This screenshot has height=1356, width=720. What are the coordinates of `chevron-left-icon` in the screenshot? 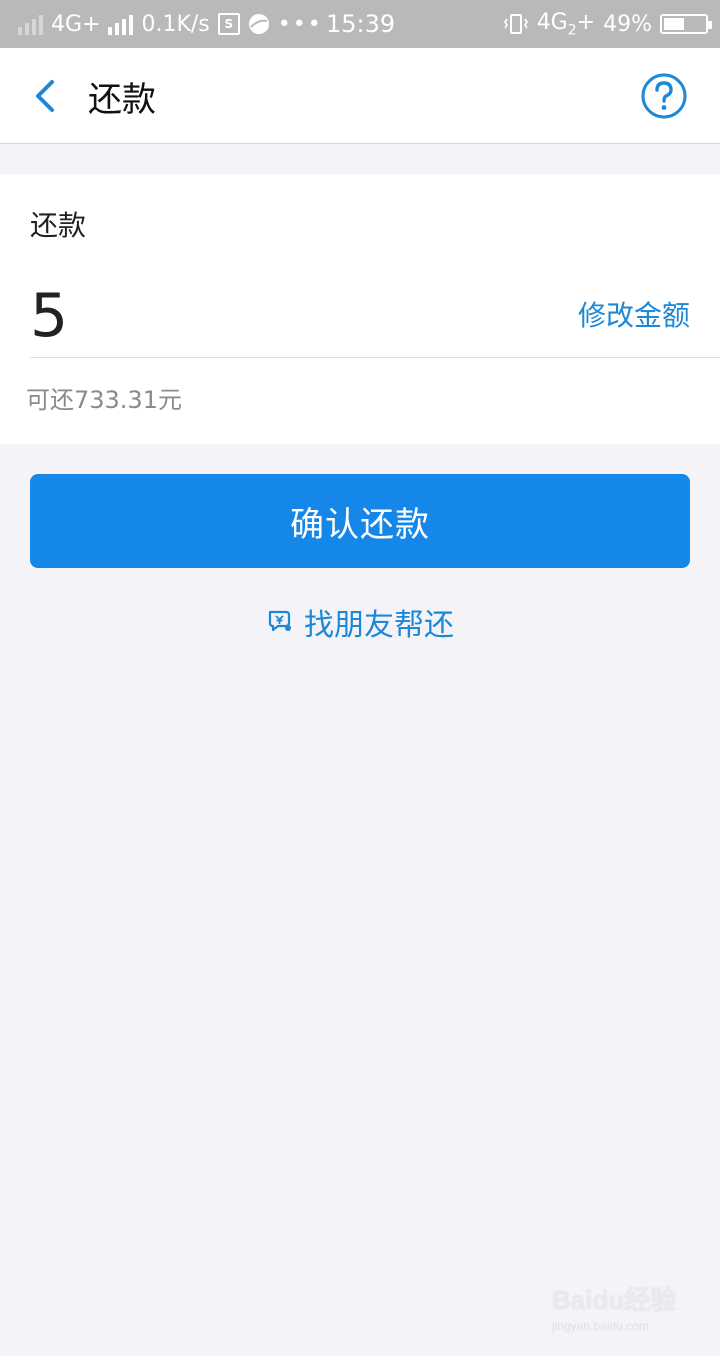 It's located at (45, 96).